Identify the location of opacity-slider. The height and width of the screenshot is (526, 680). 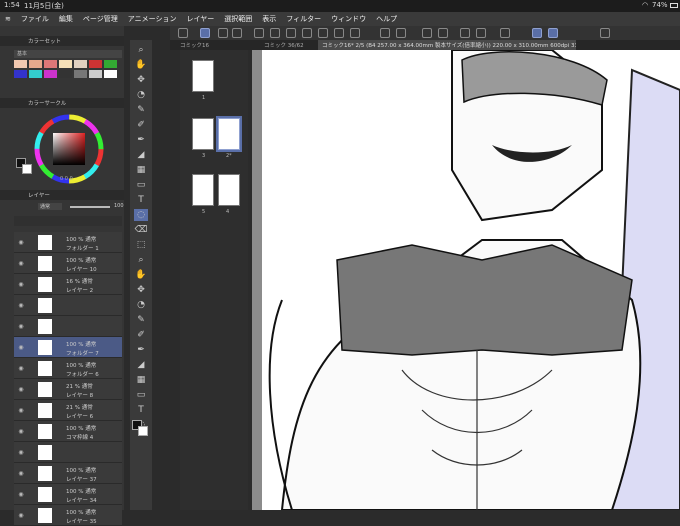
(90, 207).